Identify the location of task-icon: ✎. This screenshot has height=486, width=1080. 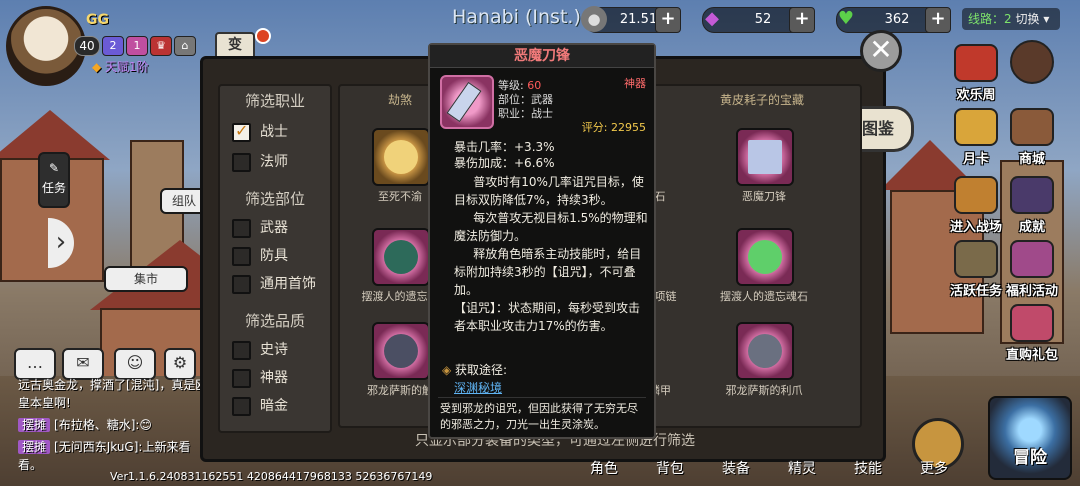
(54, 168).